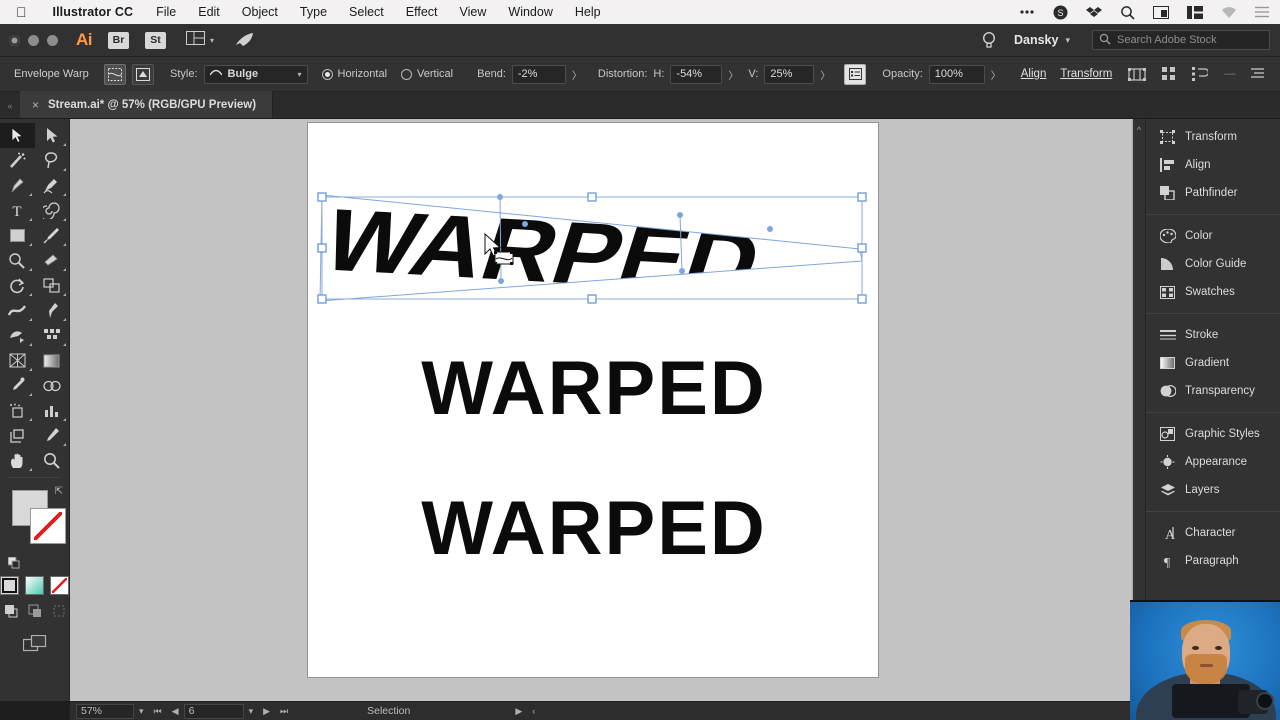 This screenshot has width=1280, height=720. I want to click on lightbulb-icon, so click(998, 40).